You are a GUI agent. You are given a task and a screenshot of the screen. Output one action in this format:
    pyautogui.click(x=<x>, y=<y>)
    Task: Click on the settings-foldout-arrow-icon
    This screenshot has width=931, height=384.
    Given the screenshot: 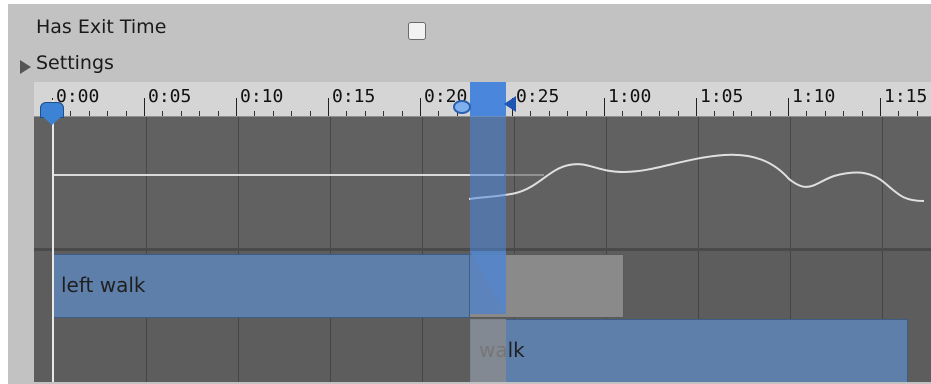 What is the action you would take?
    pyautogui.click(x=25, y=67)
    